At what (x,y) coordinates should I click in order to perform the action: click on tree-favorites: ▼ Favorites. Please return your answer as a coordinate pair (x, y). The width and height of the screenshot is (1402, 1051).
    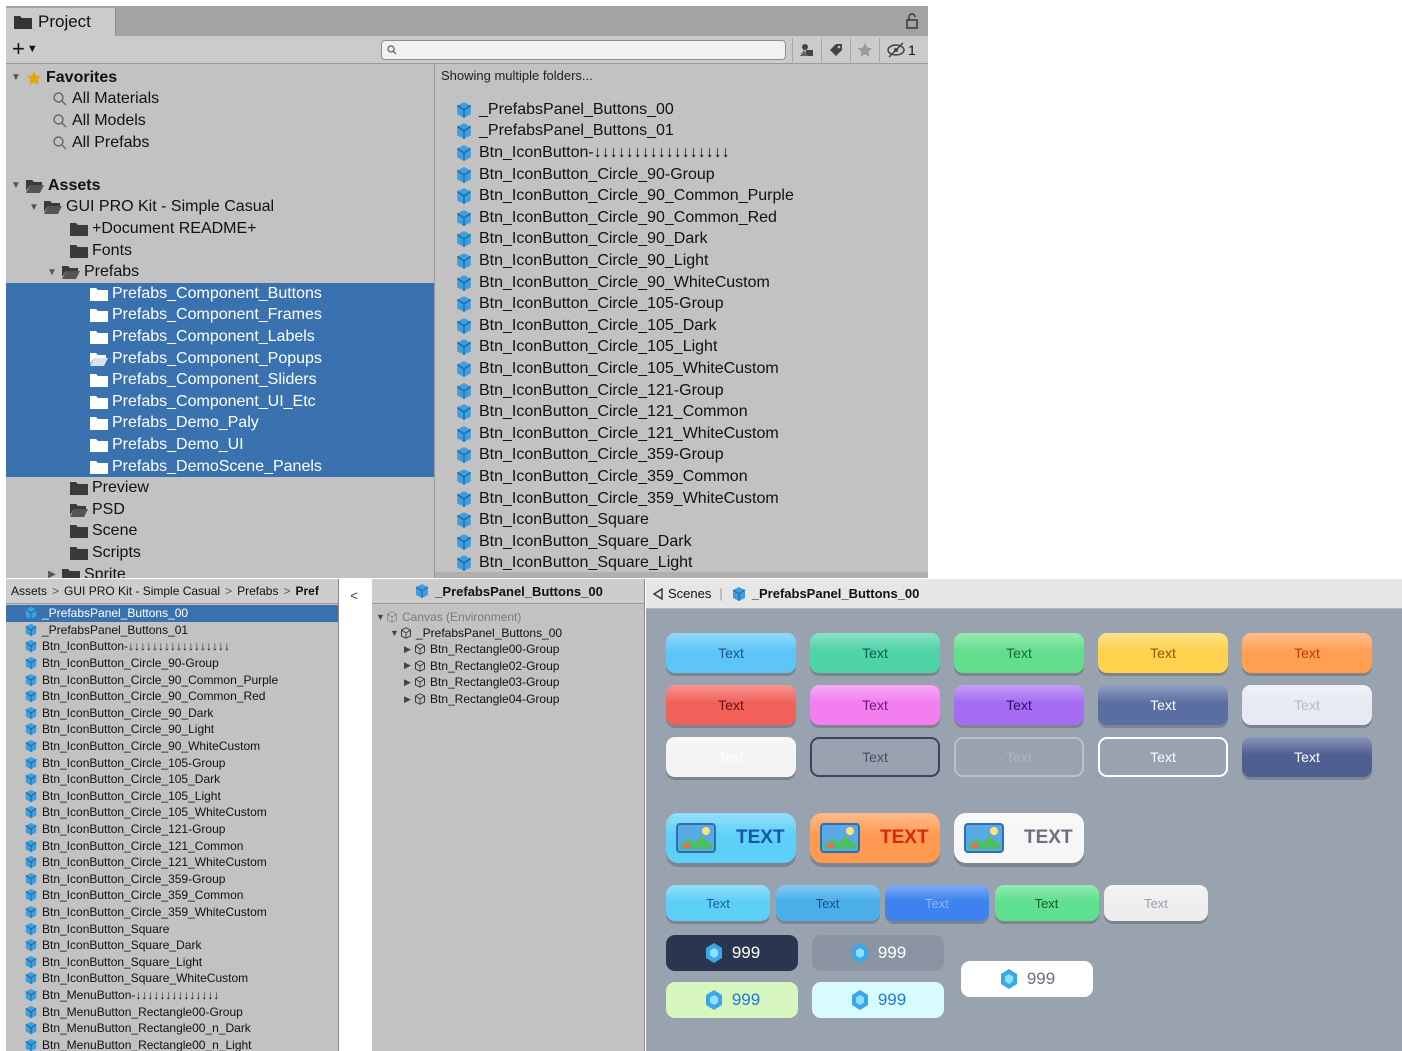
    Looking at the image, I should click on (220, 78).